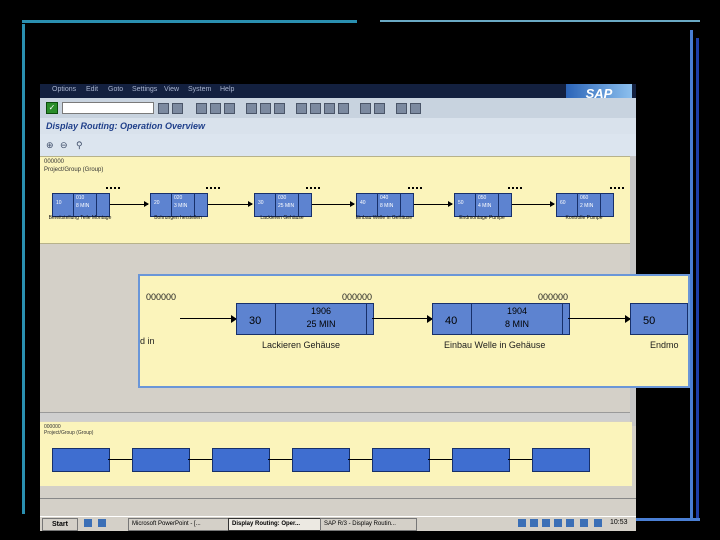 The height and width of the screenshot is (540, 720). I want to click on exit-icon, so click(201, 108).